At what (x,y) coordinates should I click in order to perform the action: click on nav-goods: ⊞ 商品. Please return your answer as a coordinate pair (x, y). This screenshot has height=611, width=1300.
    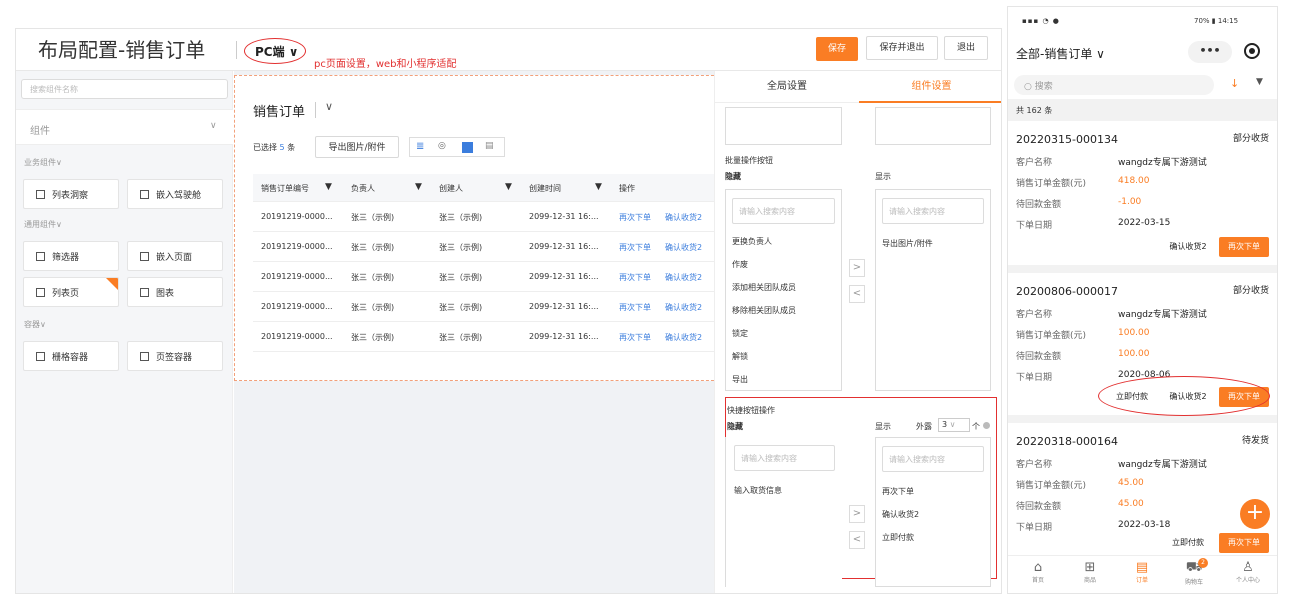
    Looking at the image, I should click on (1090, 572).